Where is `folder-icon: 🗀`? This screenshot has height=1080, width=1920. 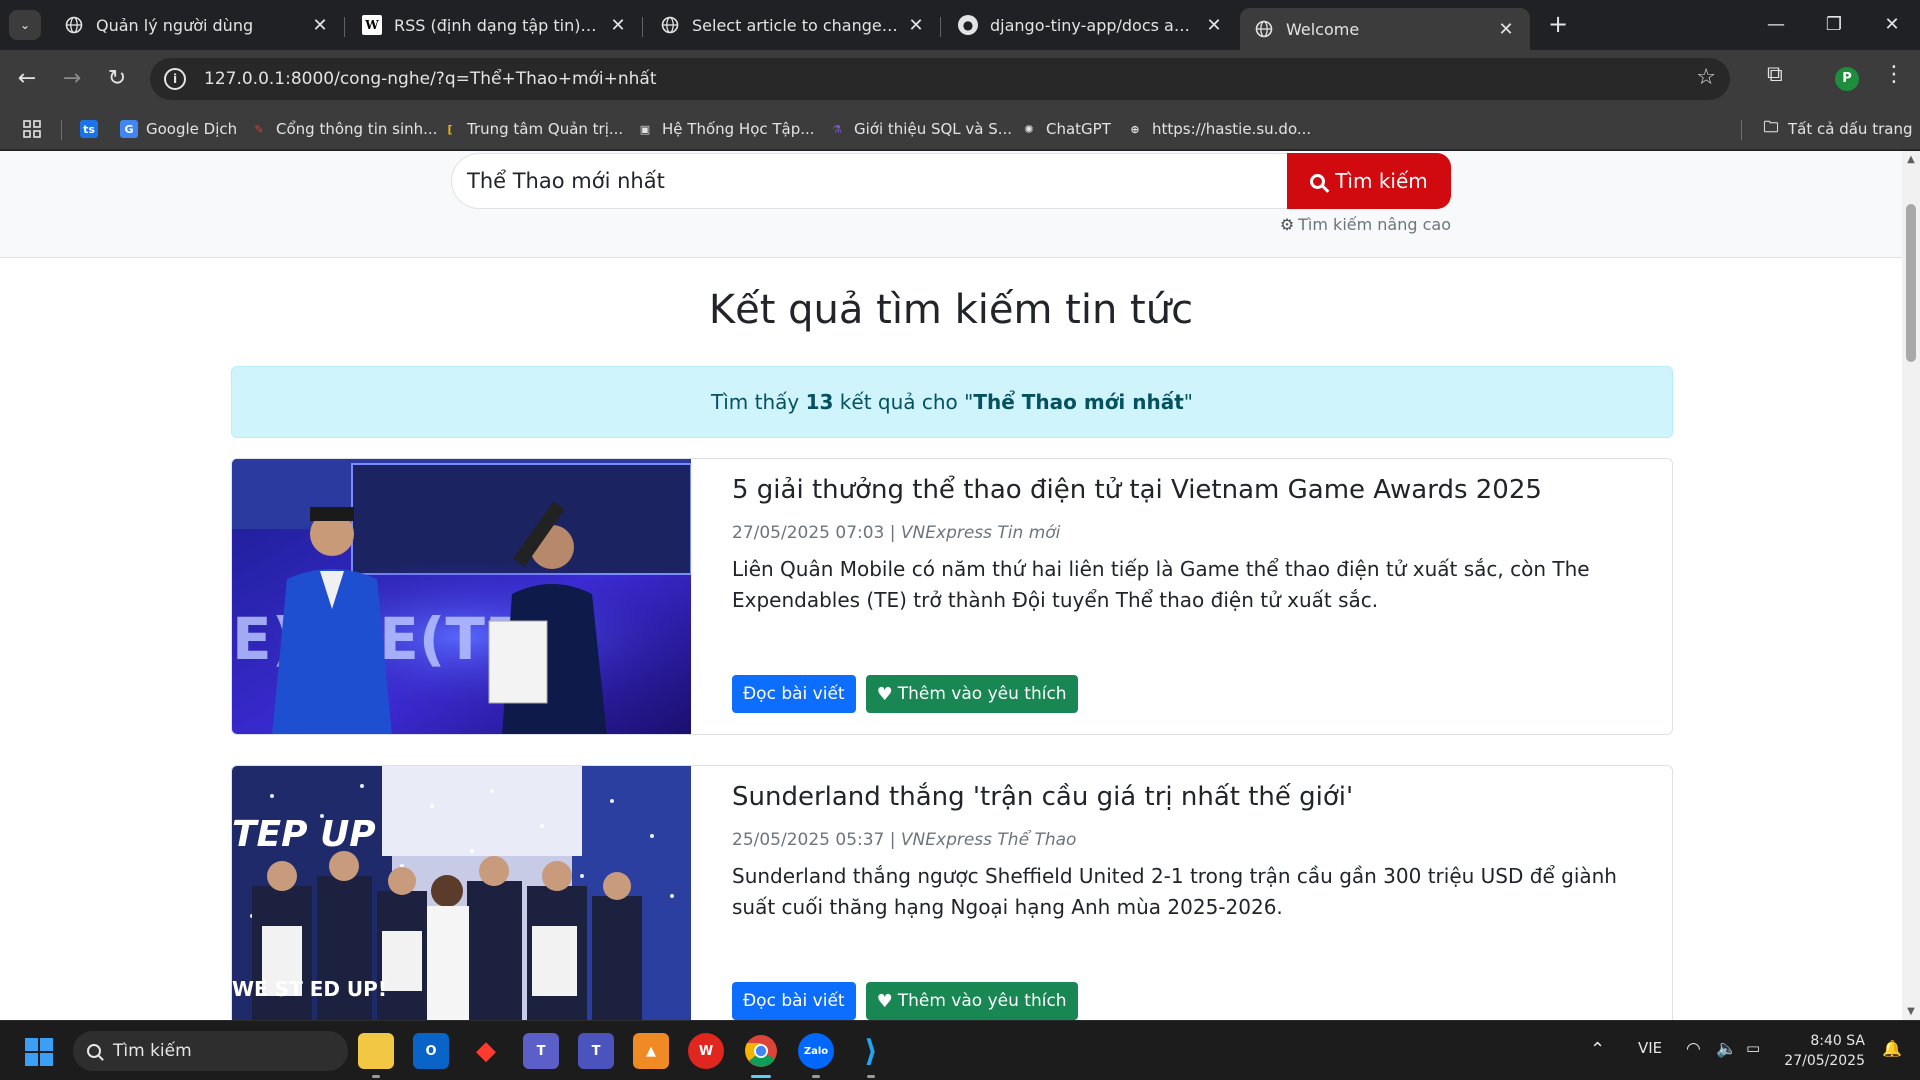
folder-icon: 🗀 is located at coordinates (1771, 126).